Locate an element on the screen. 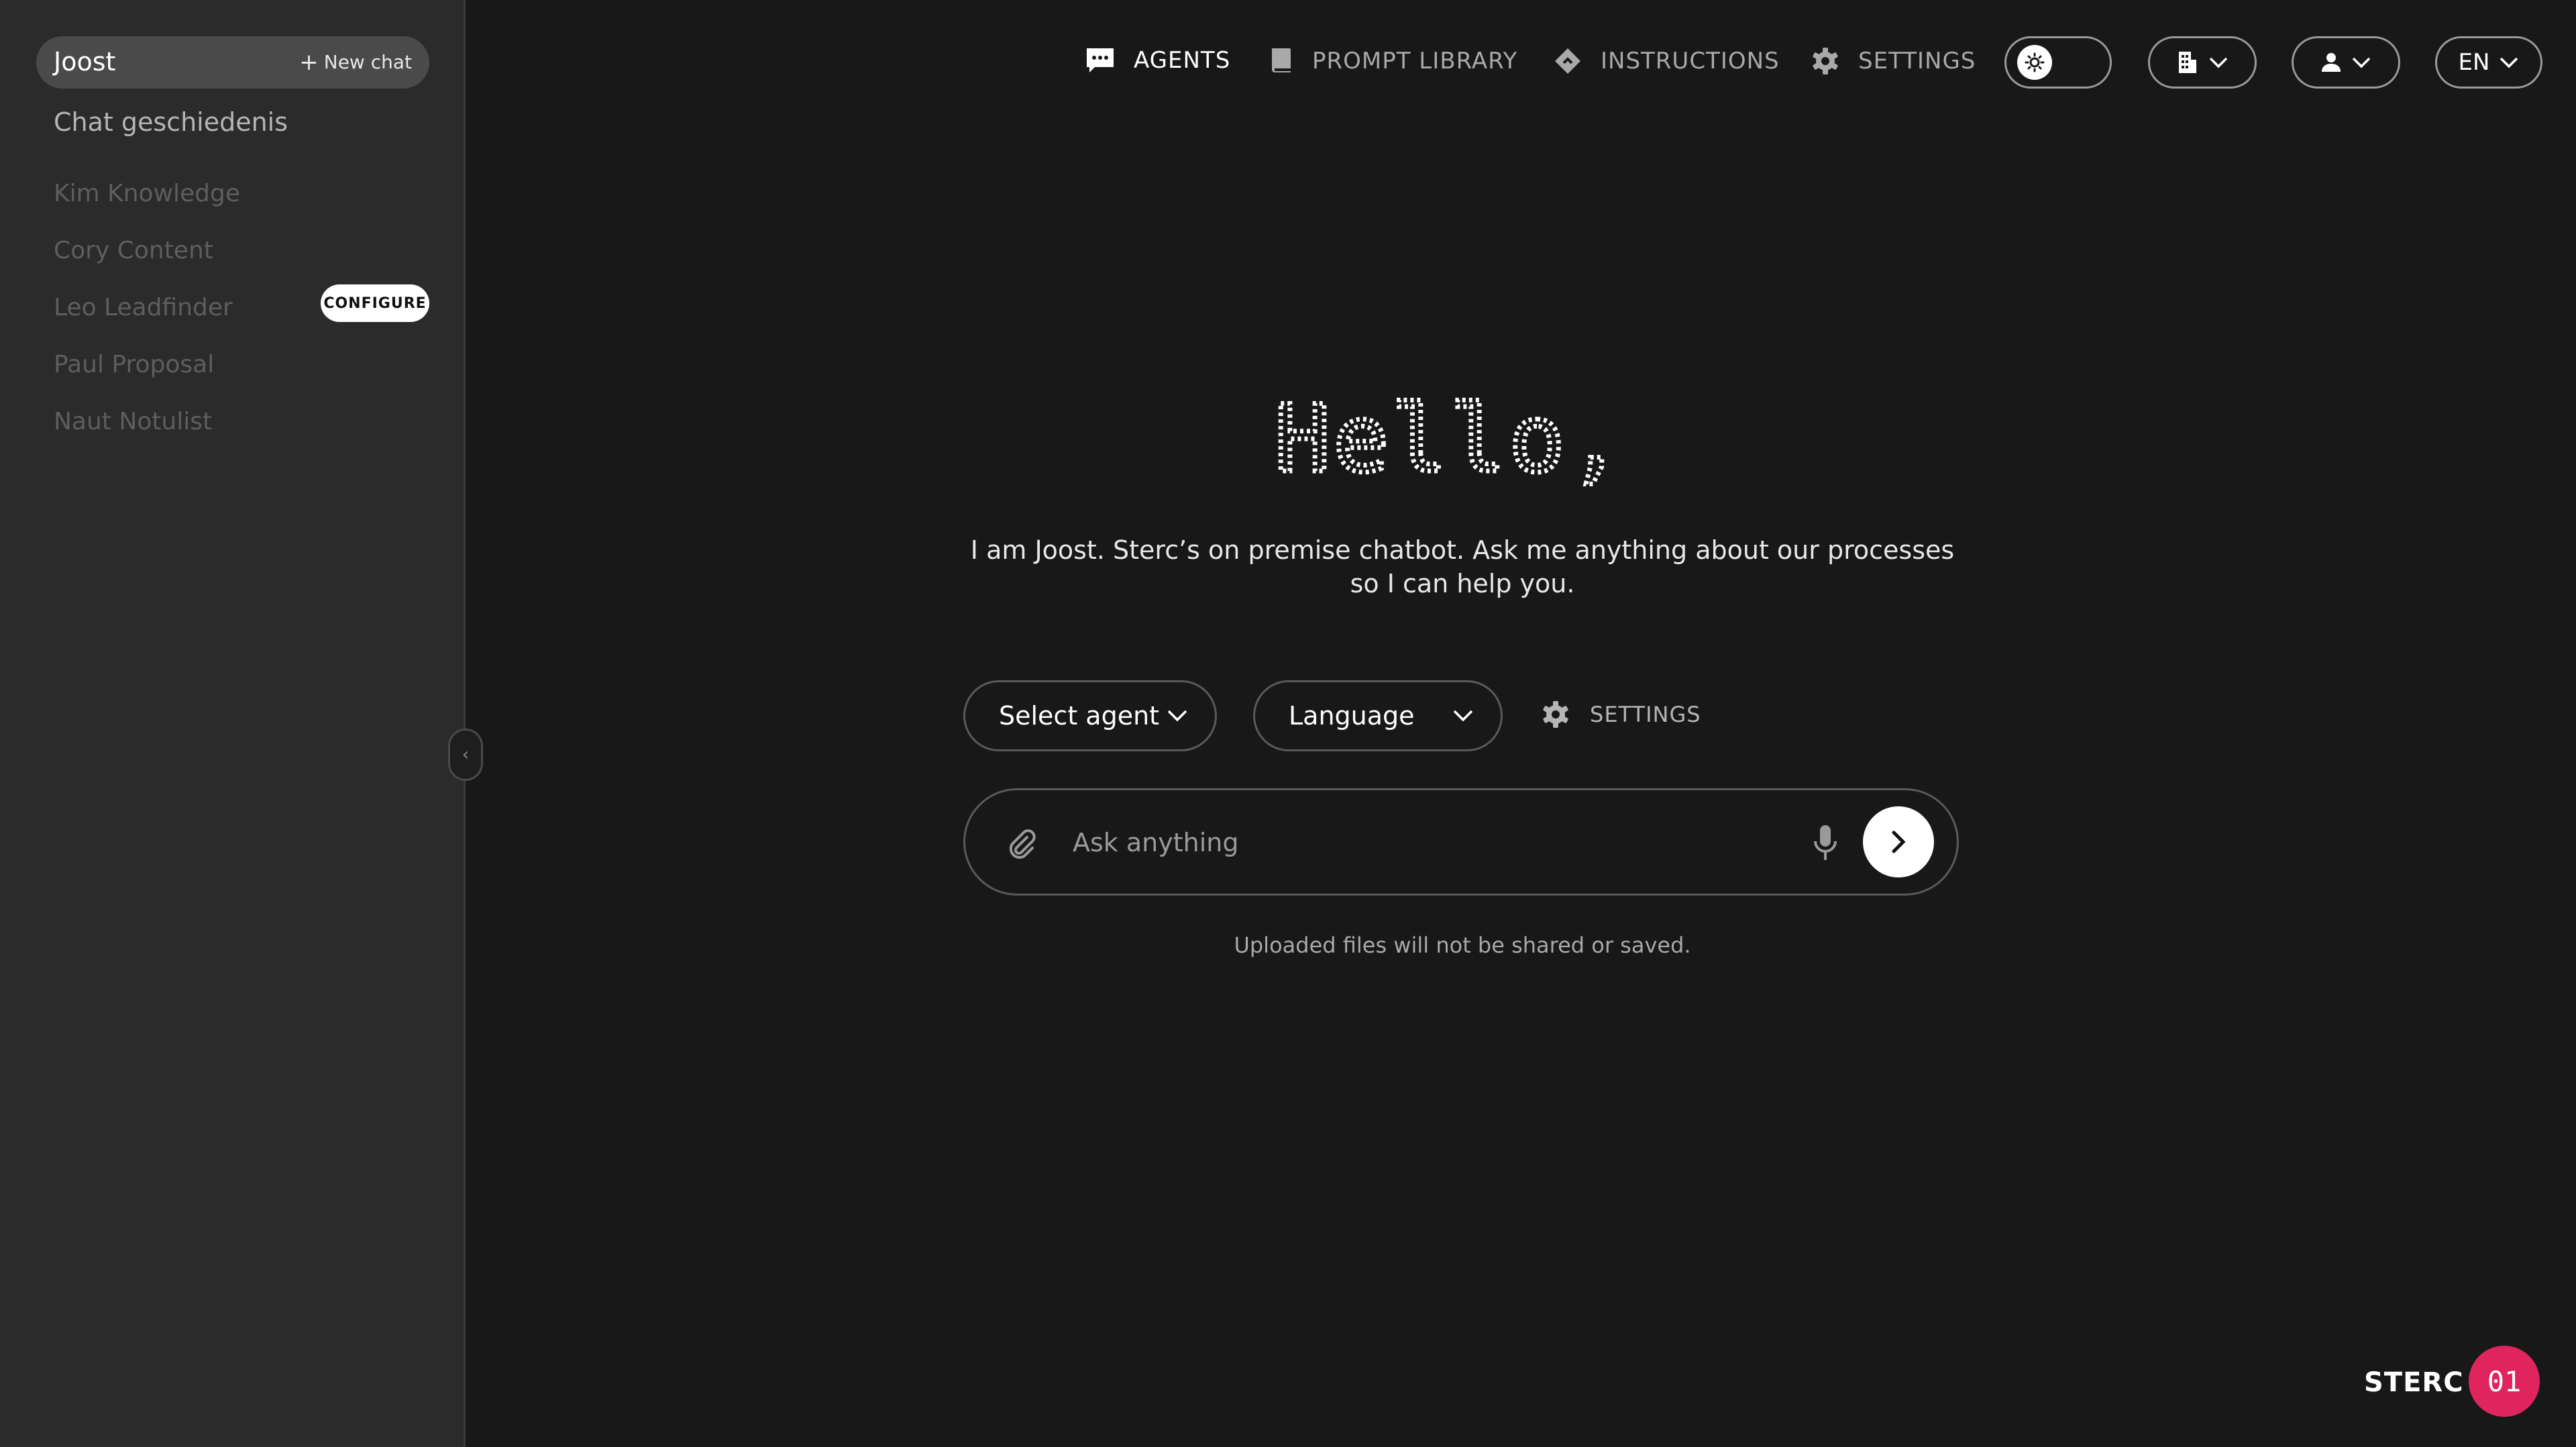 Image resolution: width=2576 pixels, height=1447 pixels. sidebar-agent-paul: Paul Proposal is located at coordinates (134, 364).